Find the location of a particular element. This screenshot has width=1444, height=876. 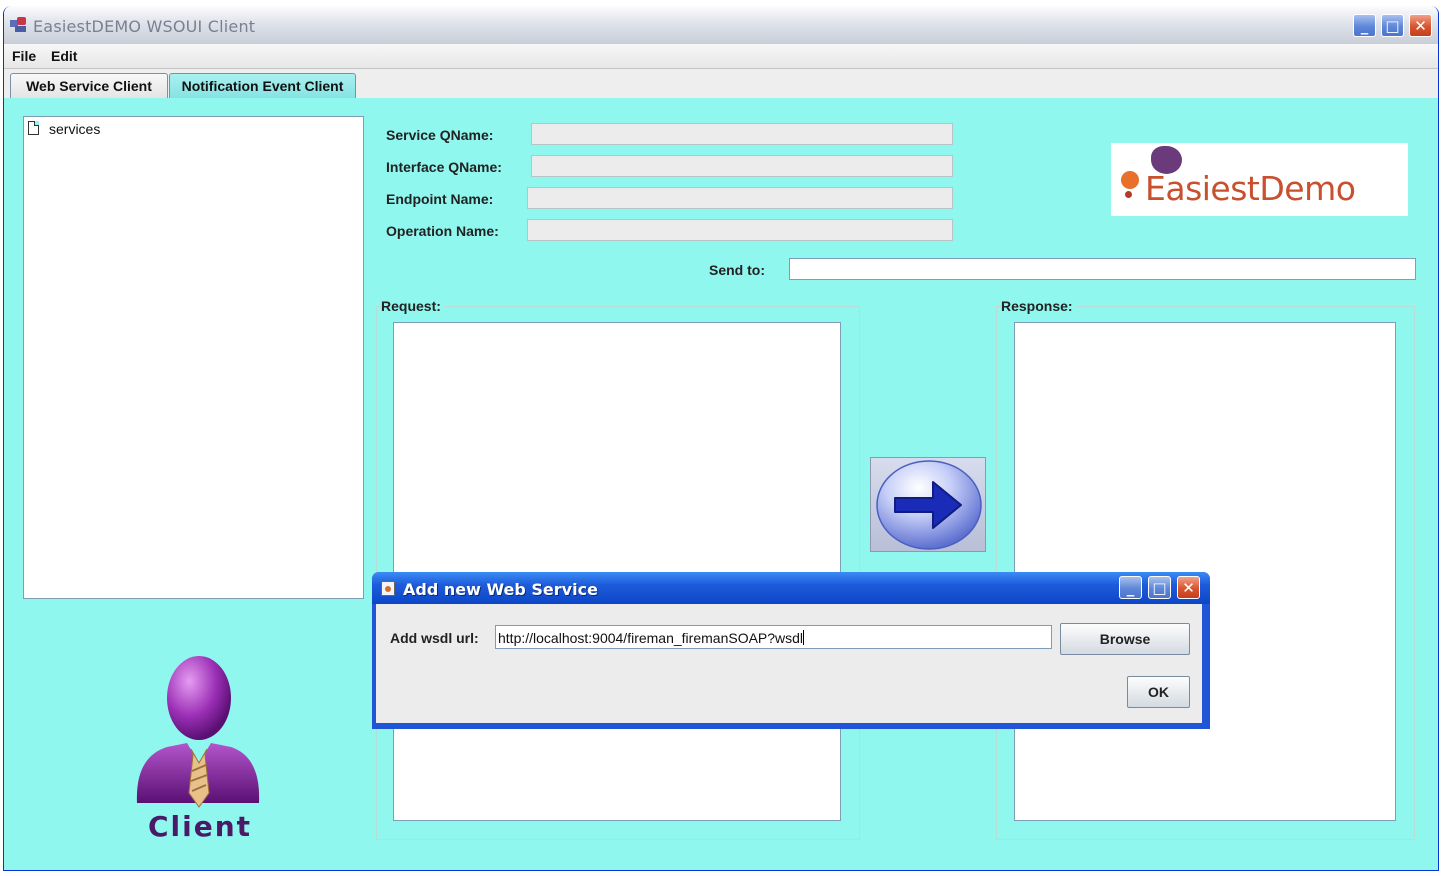

close-button: ✕ is located at coordinates (1420, 25).